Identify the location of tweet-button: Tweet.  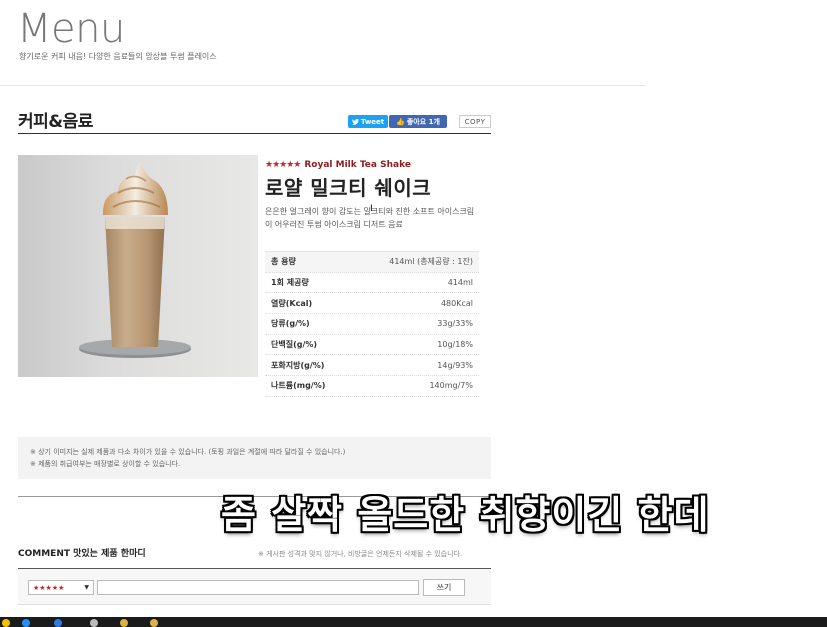
(368, 121).